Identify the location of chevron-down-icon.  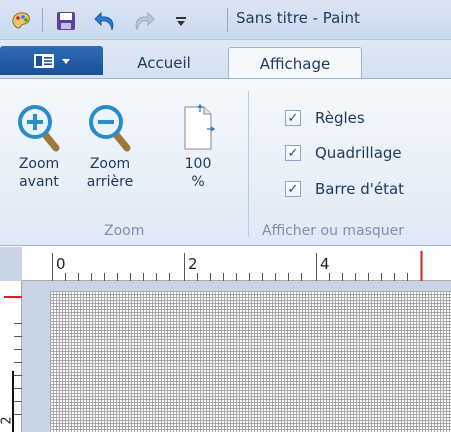
(65, 61).